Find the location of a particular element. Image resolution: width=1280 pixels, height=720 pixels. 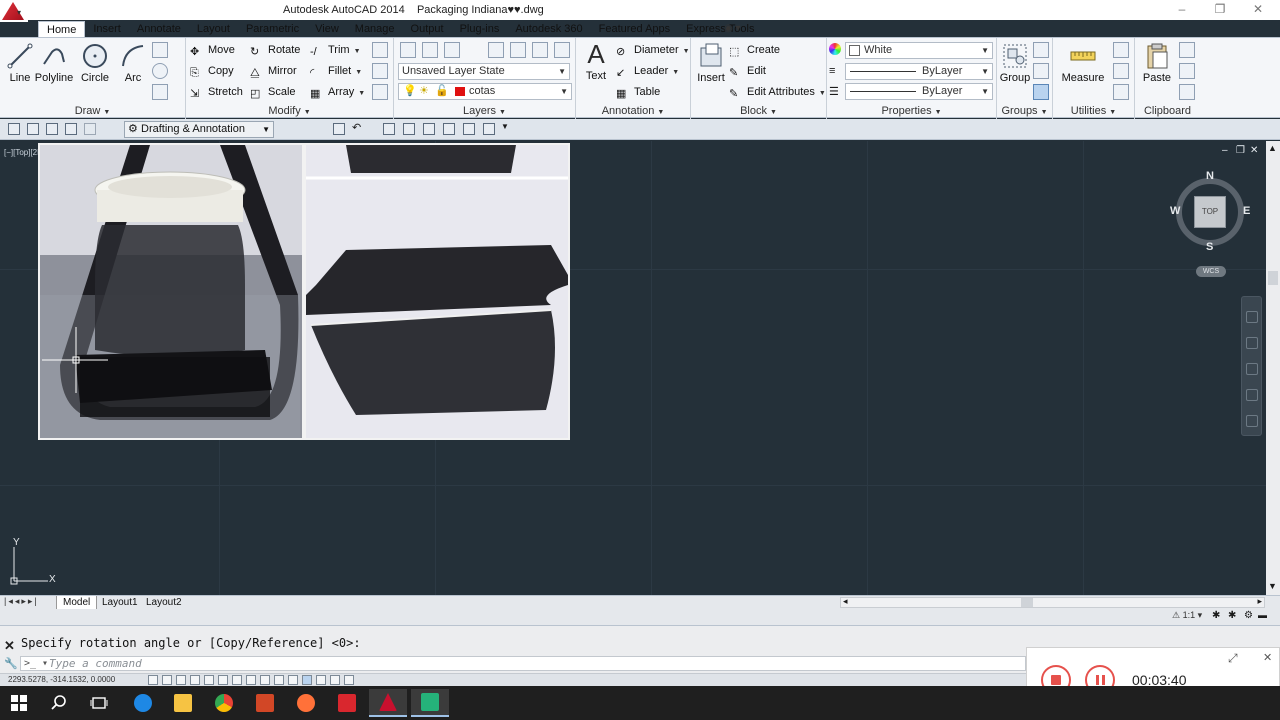

group-selection-icon is located at coordinates (1041, 92).